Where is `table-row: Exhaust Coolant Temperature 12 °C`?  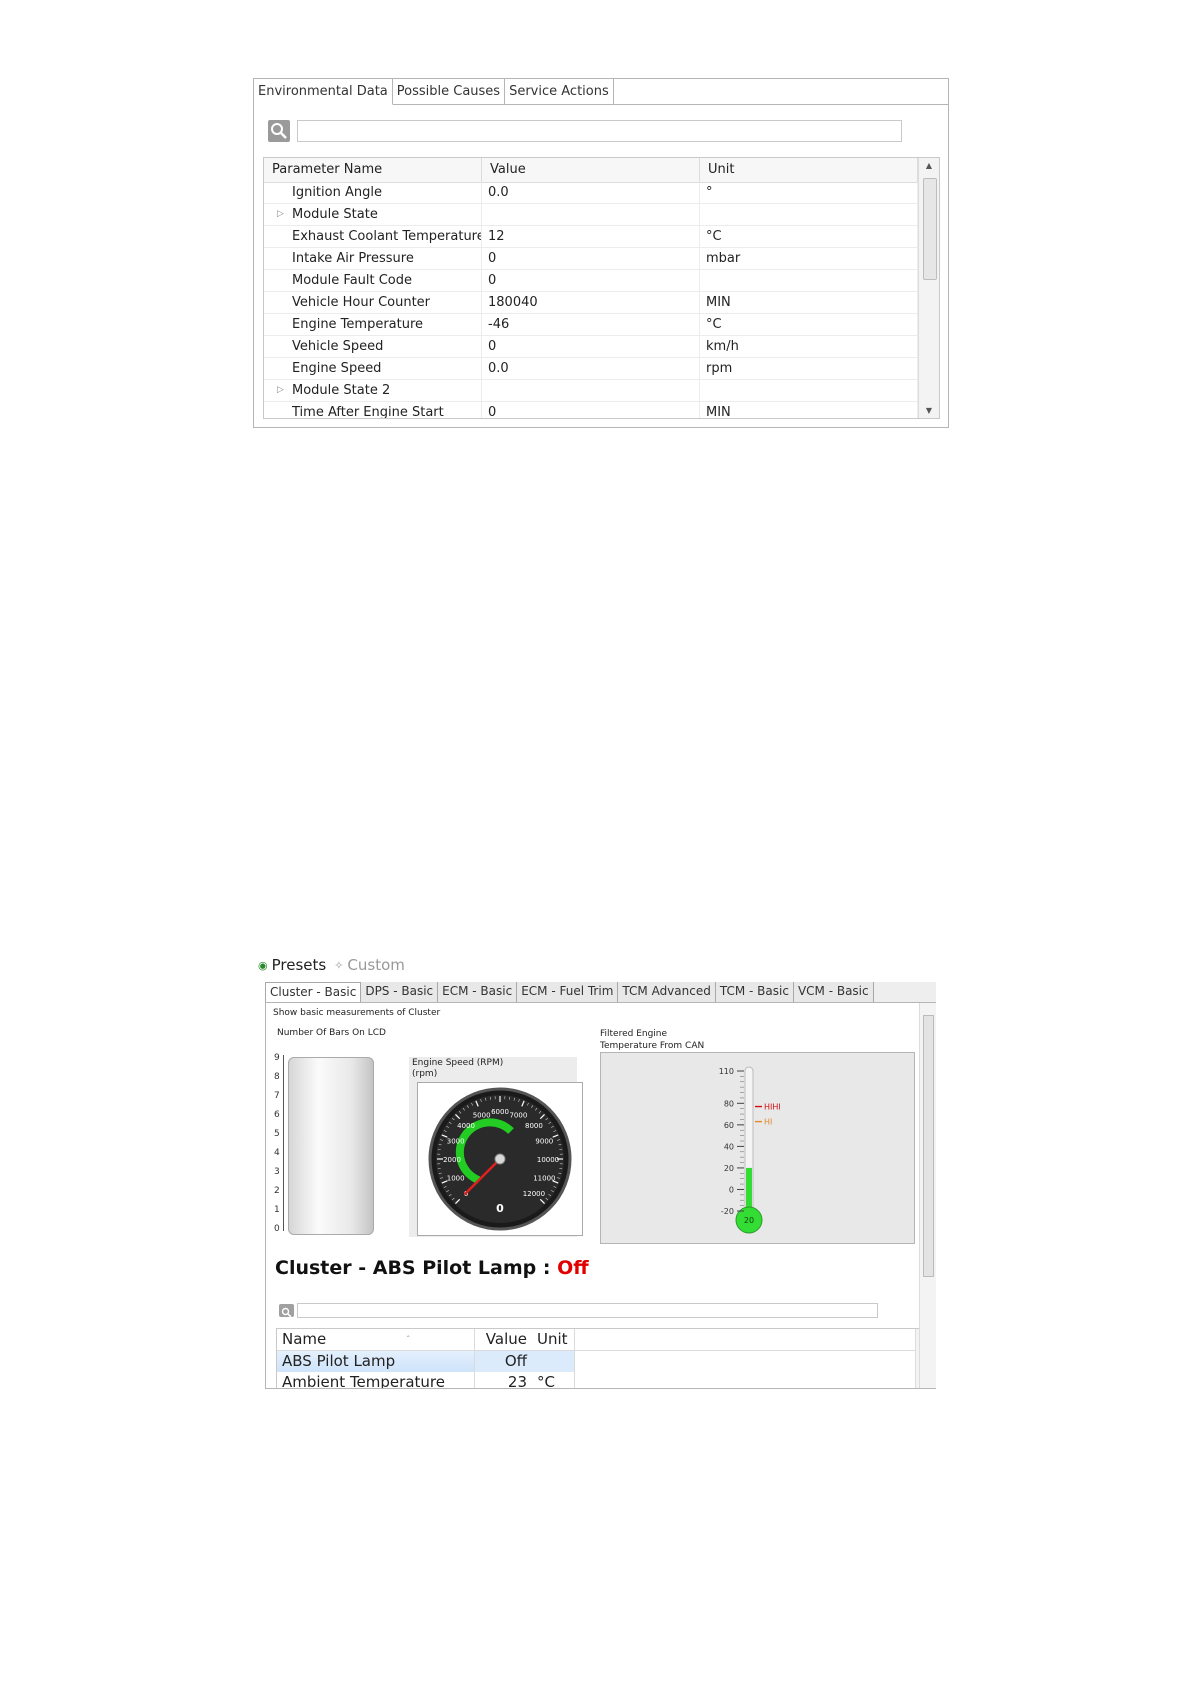 table-row: Exhaust Coolant Temperature 12 °C is located at coordinates (591, 237).